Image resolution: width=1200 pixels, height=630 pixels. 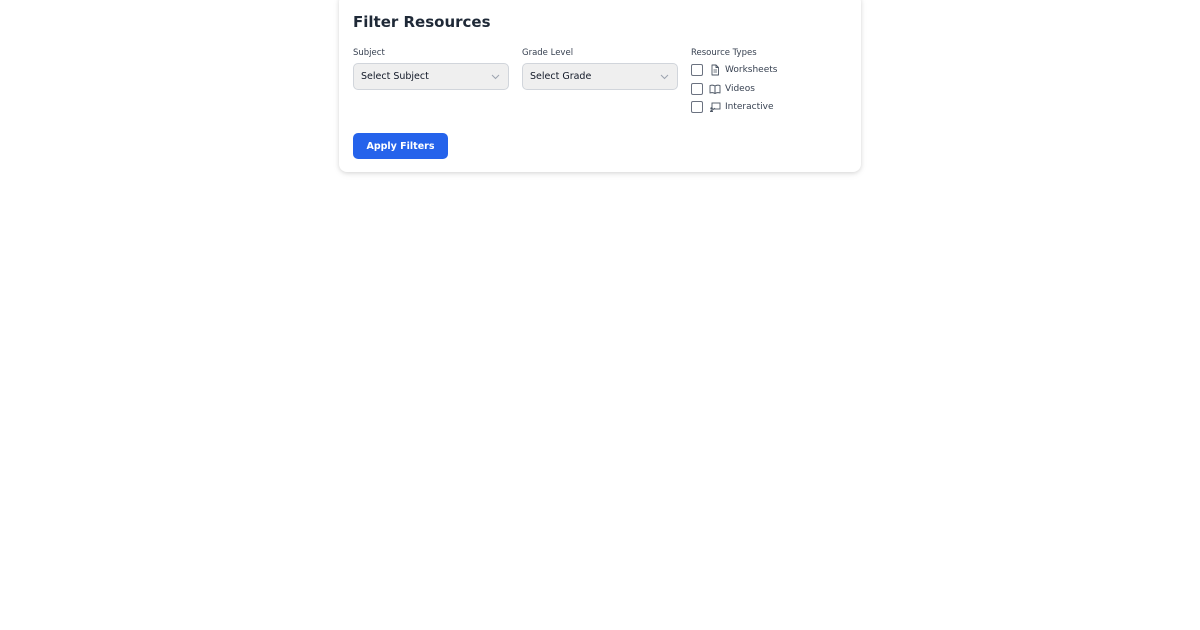 I want to click on interactive-label: Interactive, so click(x=749, y=107).